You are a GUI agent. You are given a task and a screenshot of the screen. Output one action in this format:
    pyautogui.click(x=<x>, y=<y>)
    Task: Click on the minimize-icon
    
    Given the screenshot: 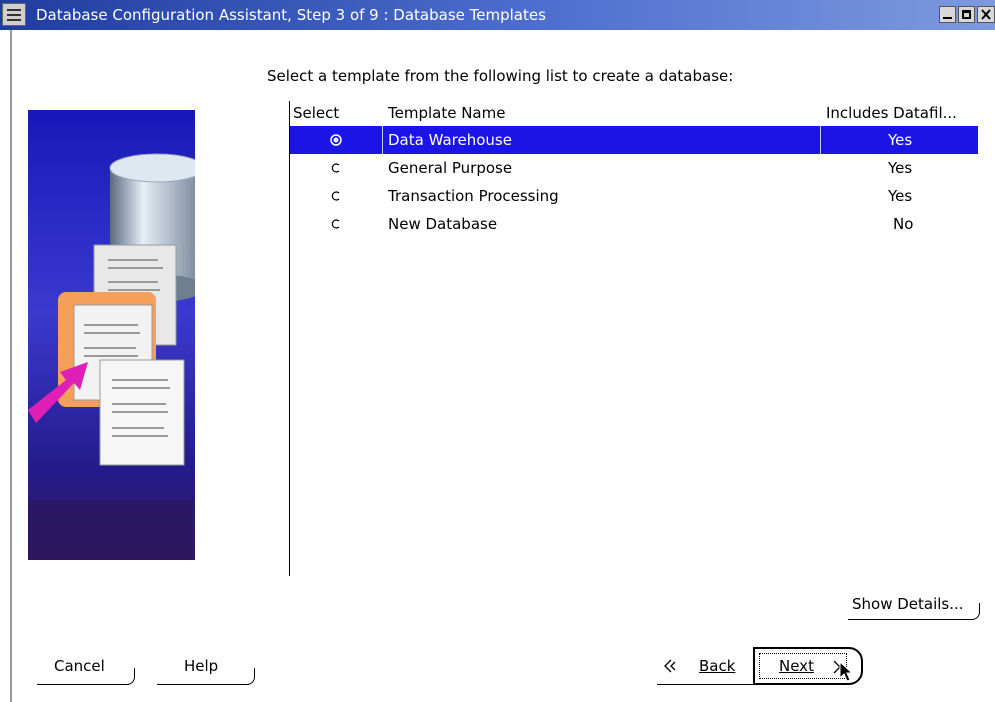 What is the action you would take?
    pyautogui.click(x=947, y=14)
    